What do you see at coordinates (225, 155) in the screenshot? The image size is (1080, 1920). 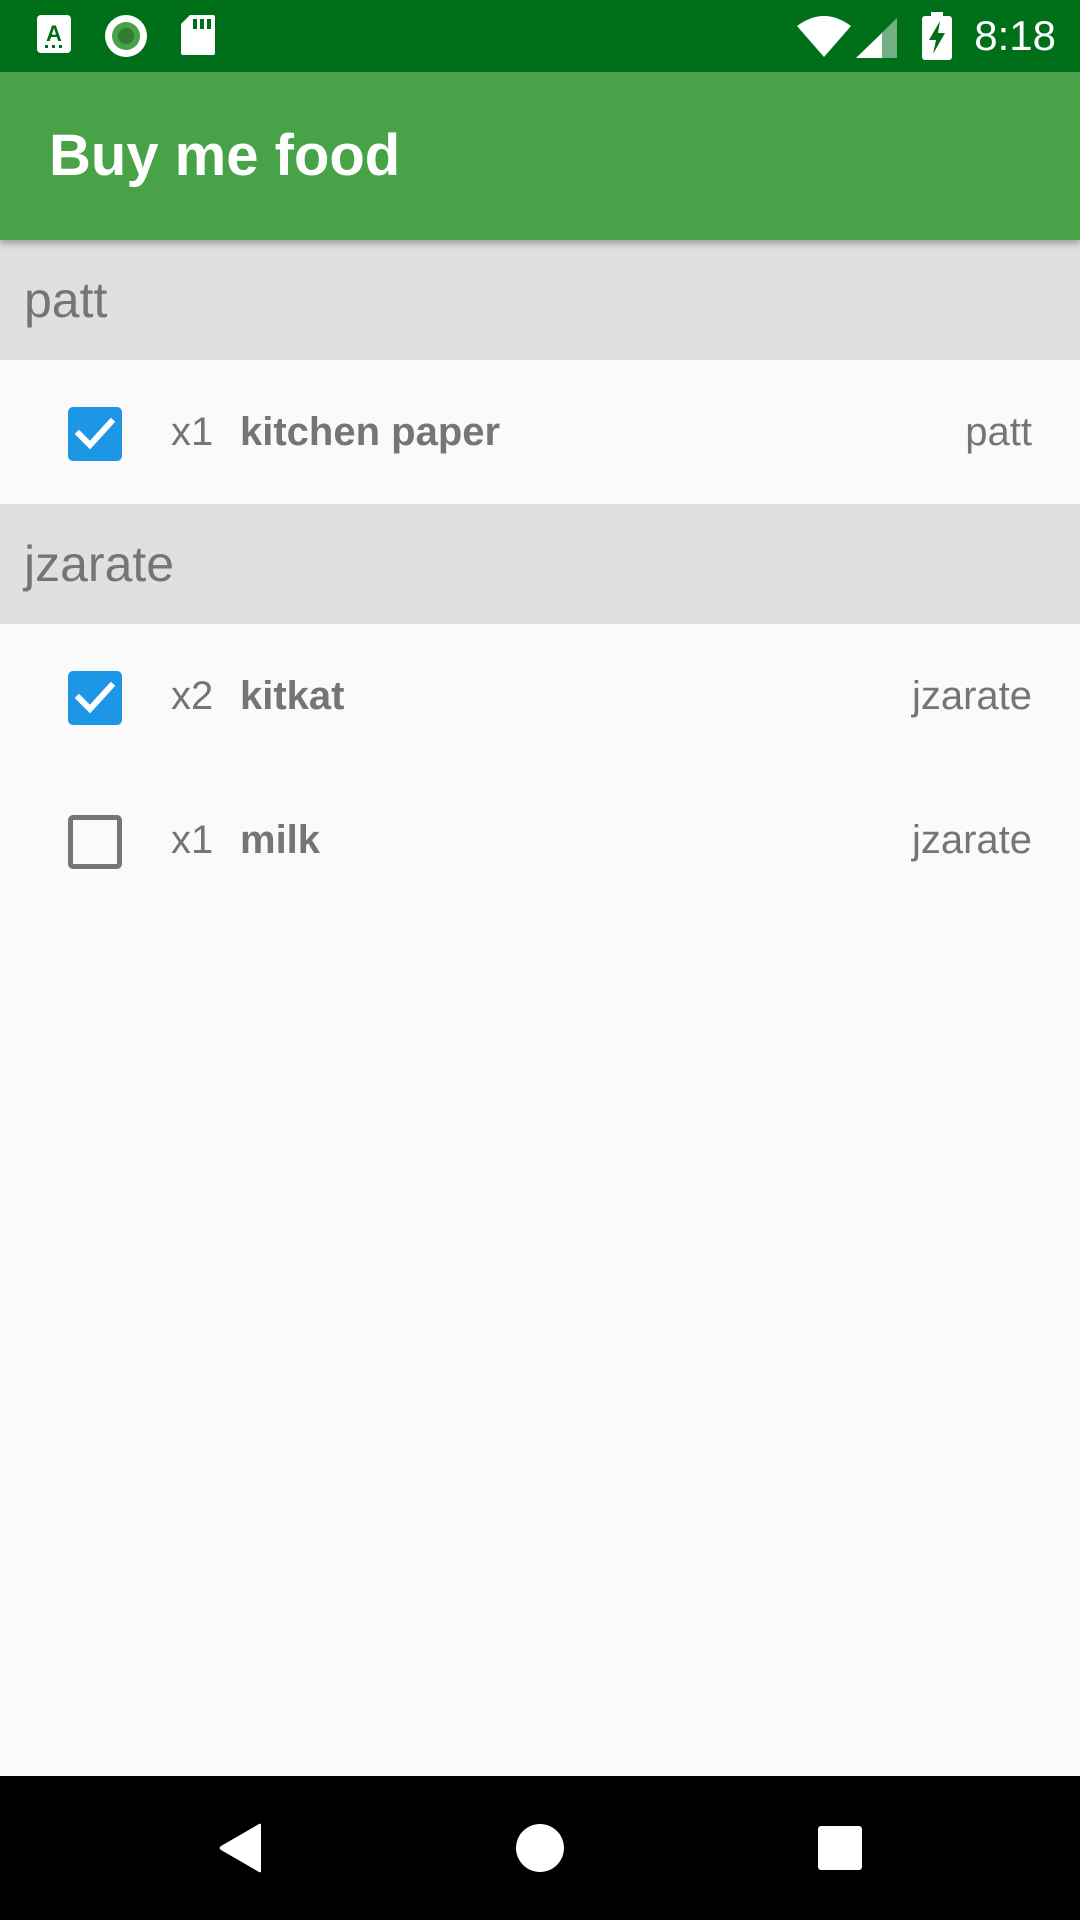 I see `app-title: Buy me food` at bounding box center [225, 155].